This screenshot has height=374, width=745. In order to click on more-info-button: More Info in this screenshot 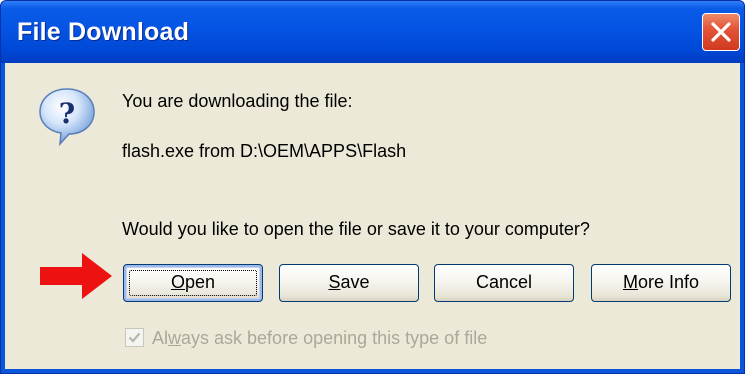, I will do `click(661, 283)`.